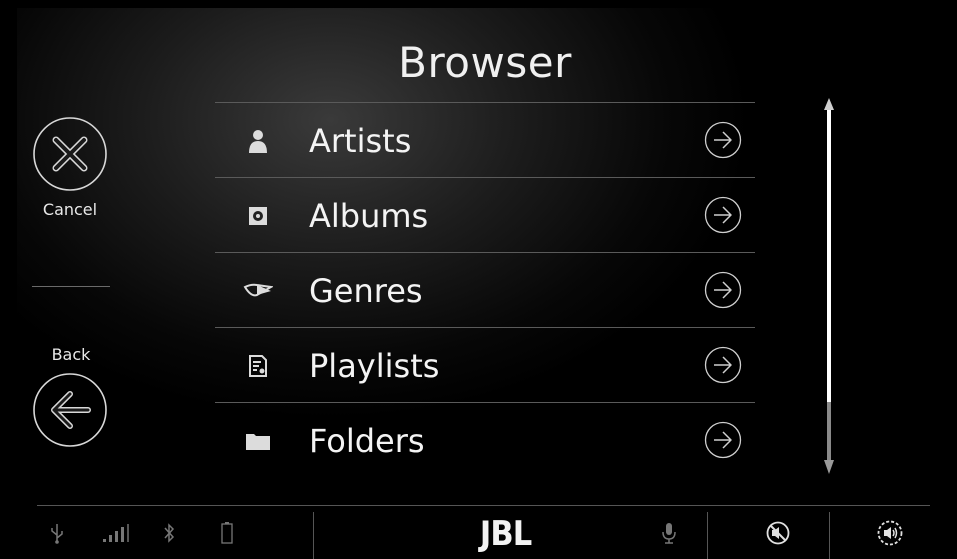 This screenshot has width=957, height=559. I want to click on bezel-top, so click(478, 4).